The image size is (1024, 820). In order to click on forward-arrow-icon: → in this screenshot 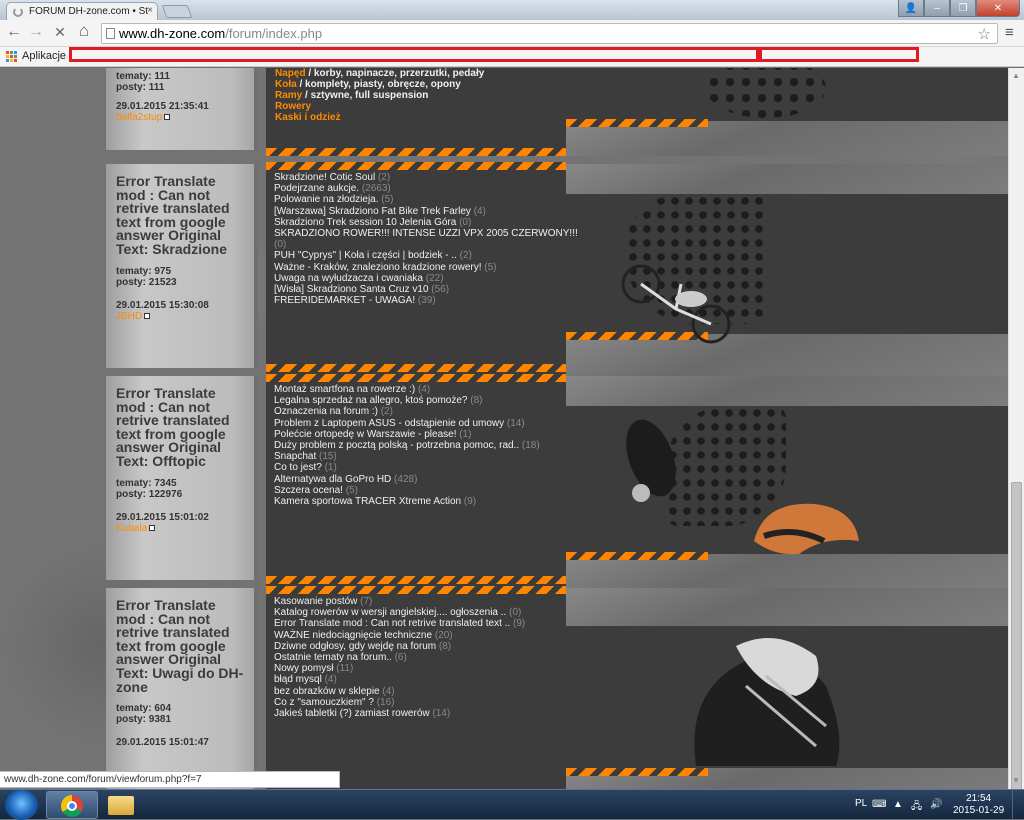, I will do `click(36, 32)`.